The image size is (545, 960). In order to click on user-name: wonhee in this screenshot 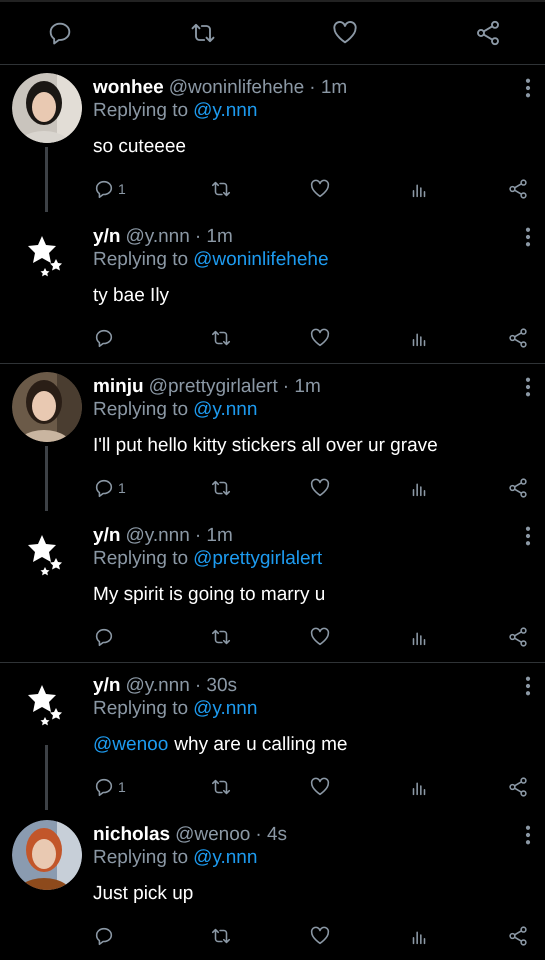, I will do `click(128, 88)`.